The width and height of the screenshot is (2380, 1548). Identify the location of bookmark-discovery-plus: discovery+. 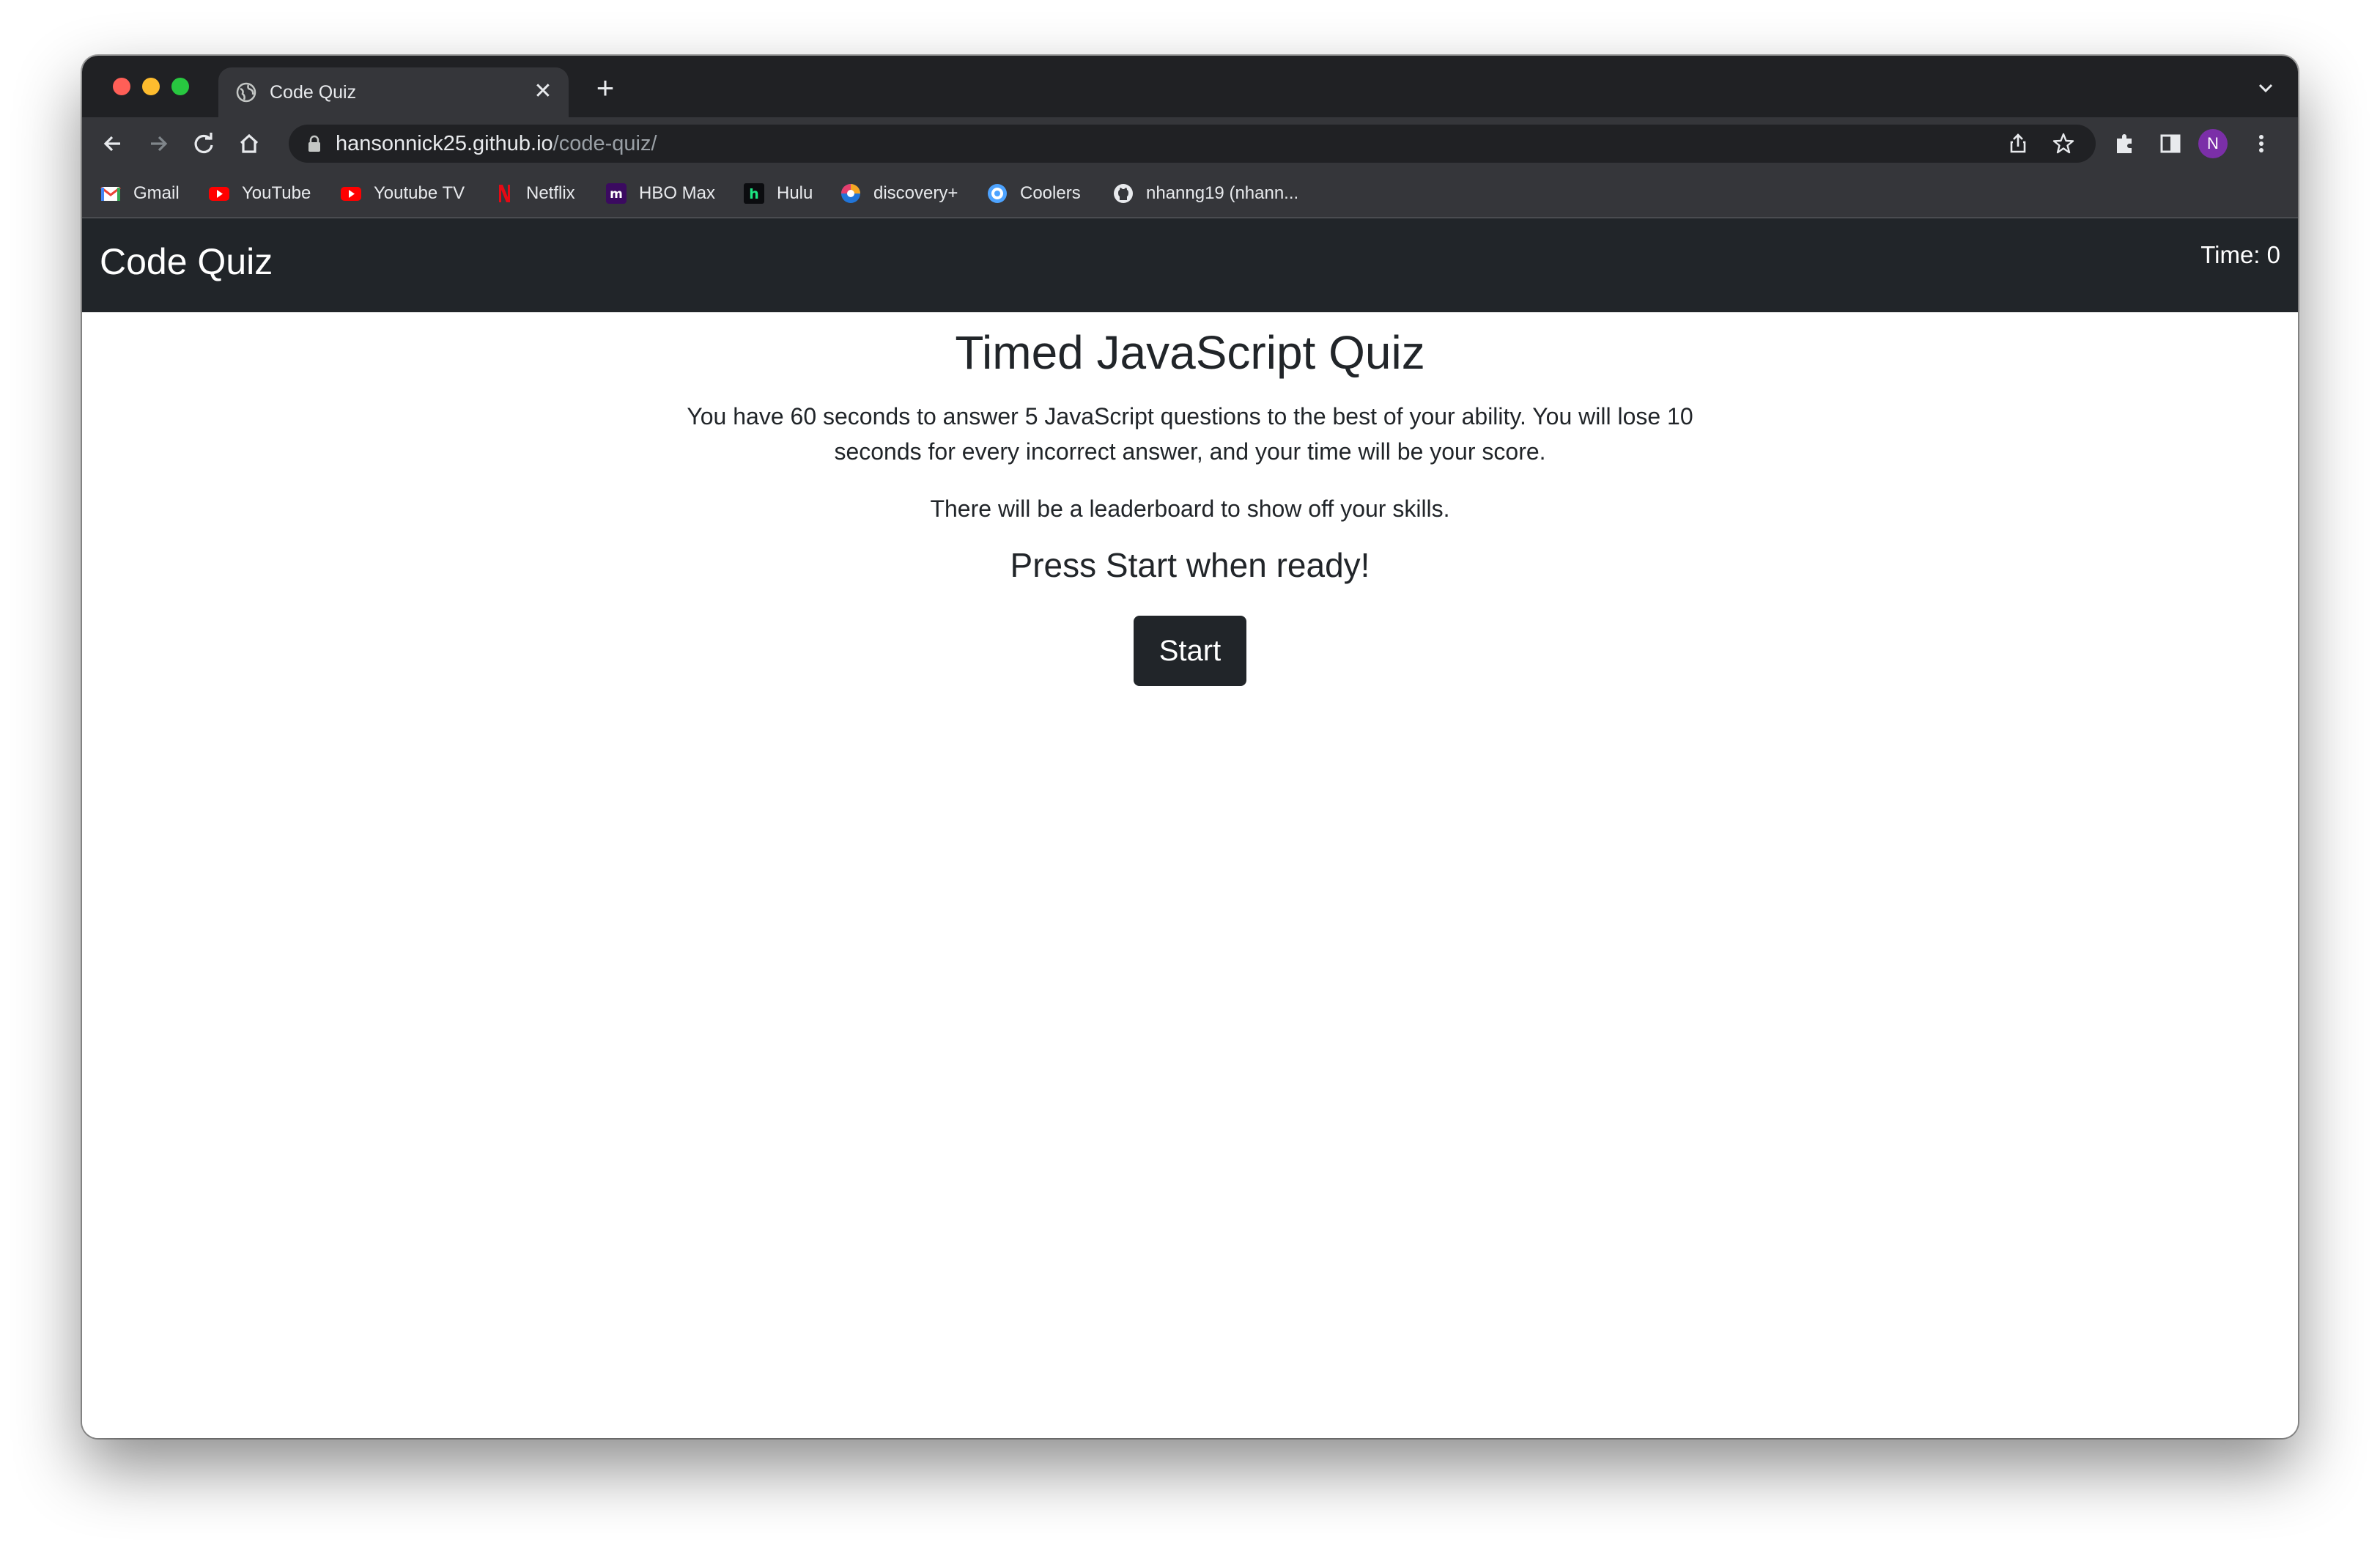
(899, 193).